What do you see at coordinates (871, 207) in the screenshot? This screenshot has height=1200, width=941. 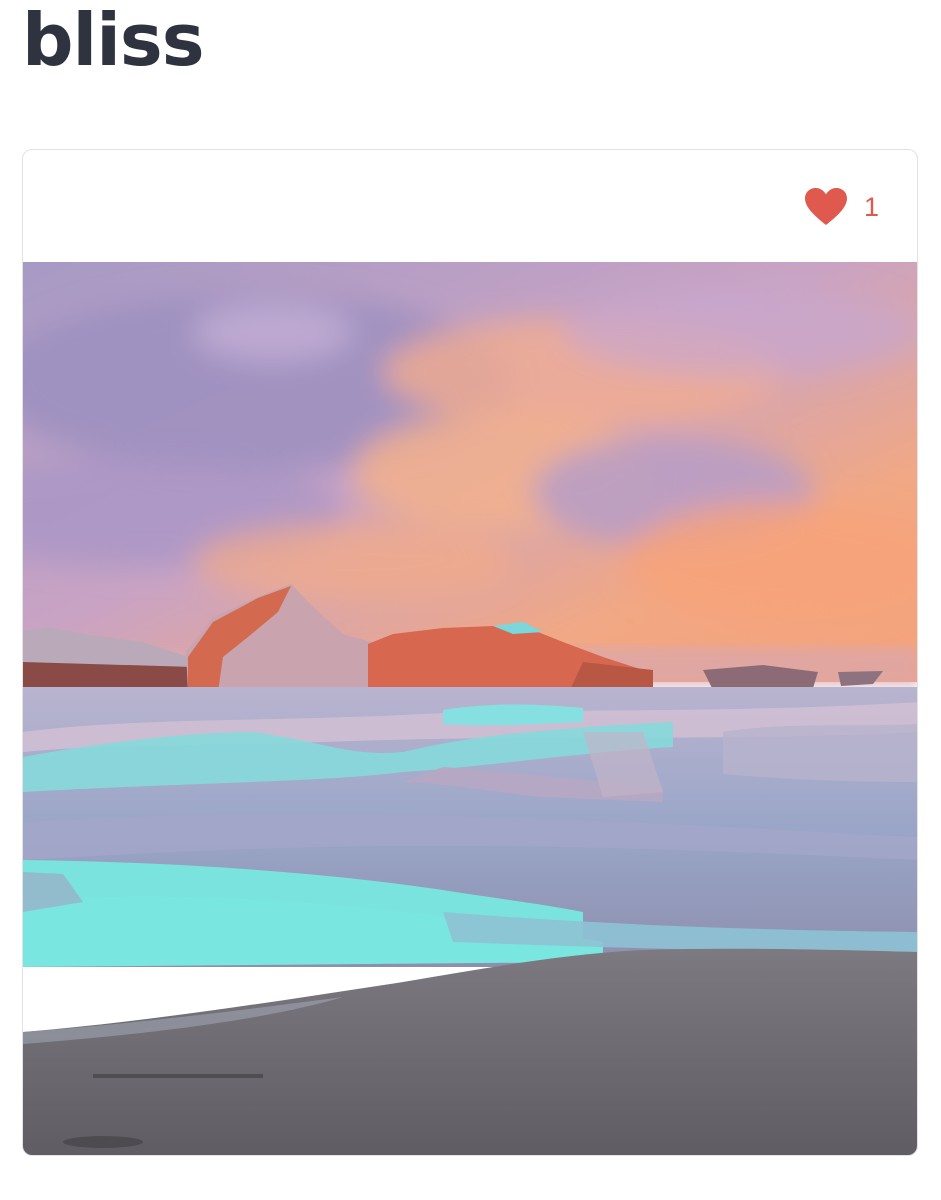 I see `like-count: 1` at bounding box center [871, 207].